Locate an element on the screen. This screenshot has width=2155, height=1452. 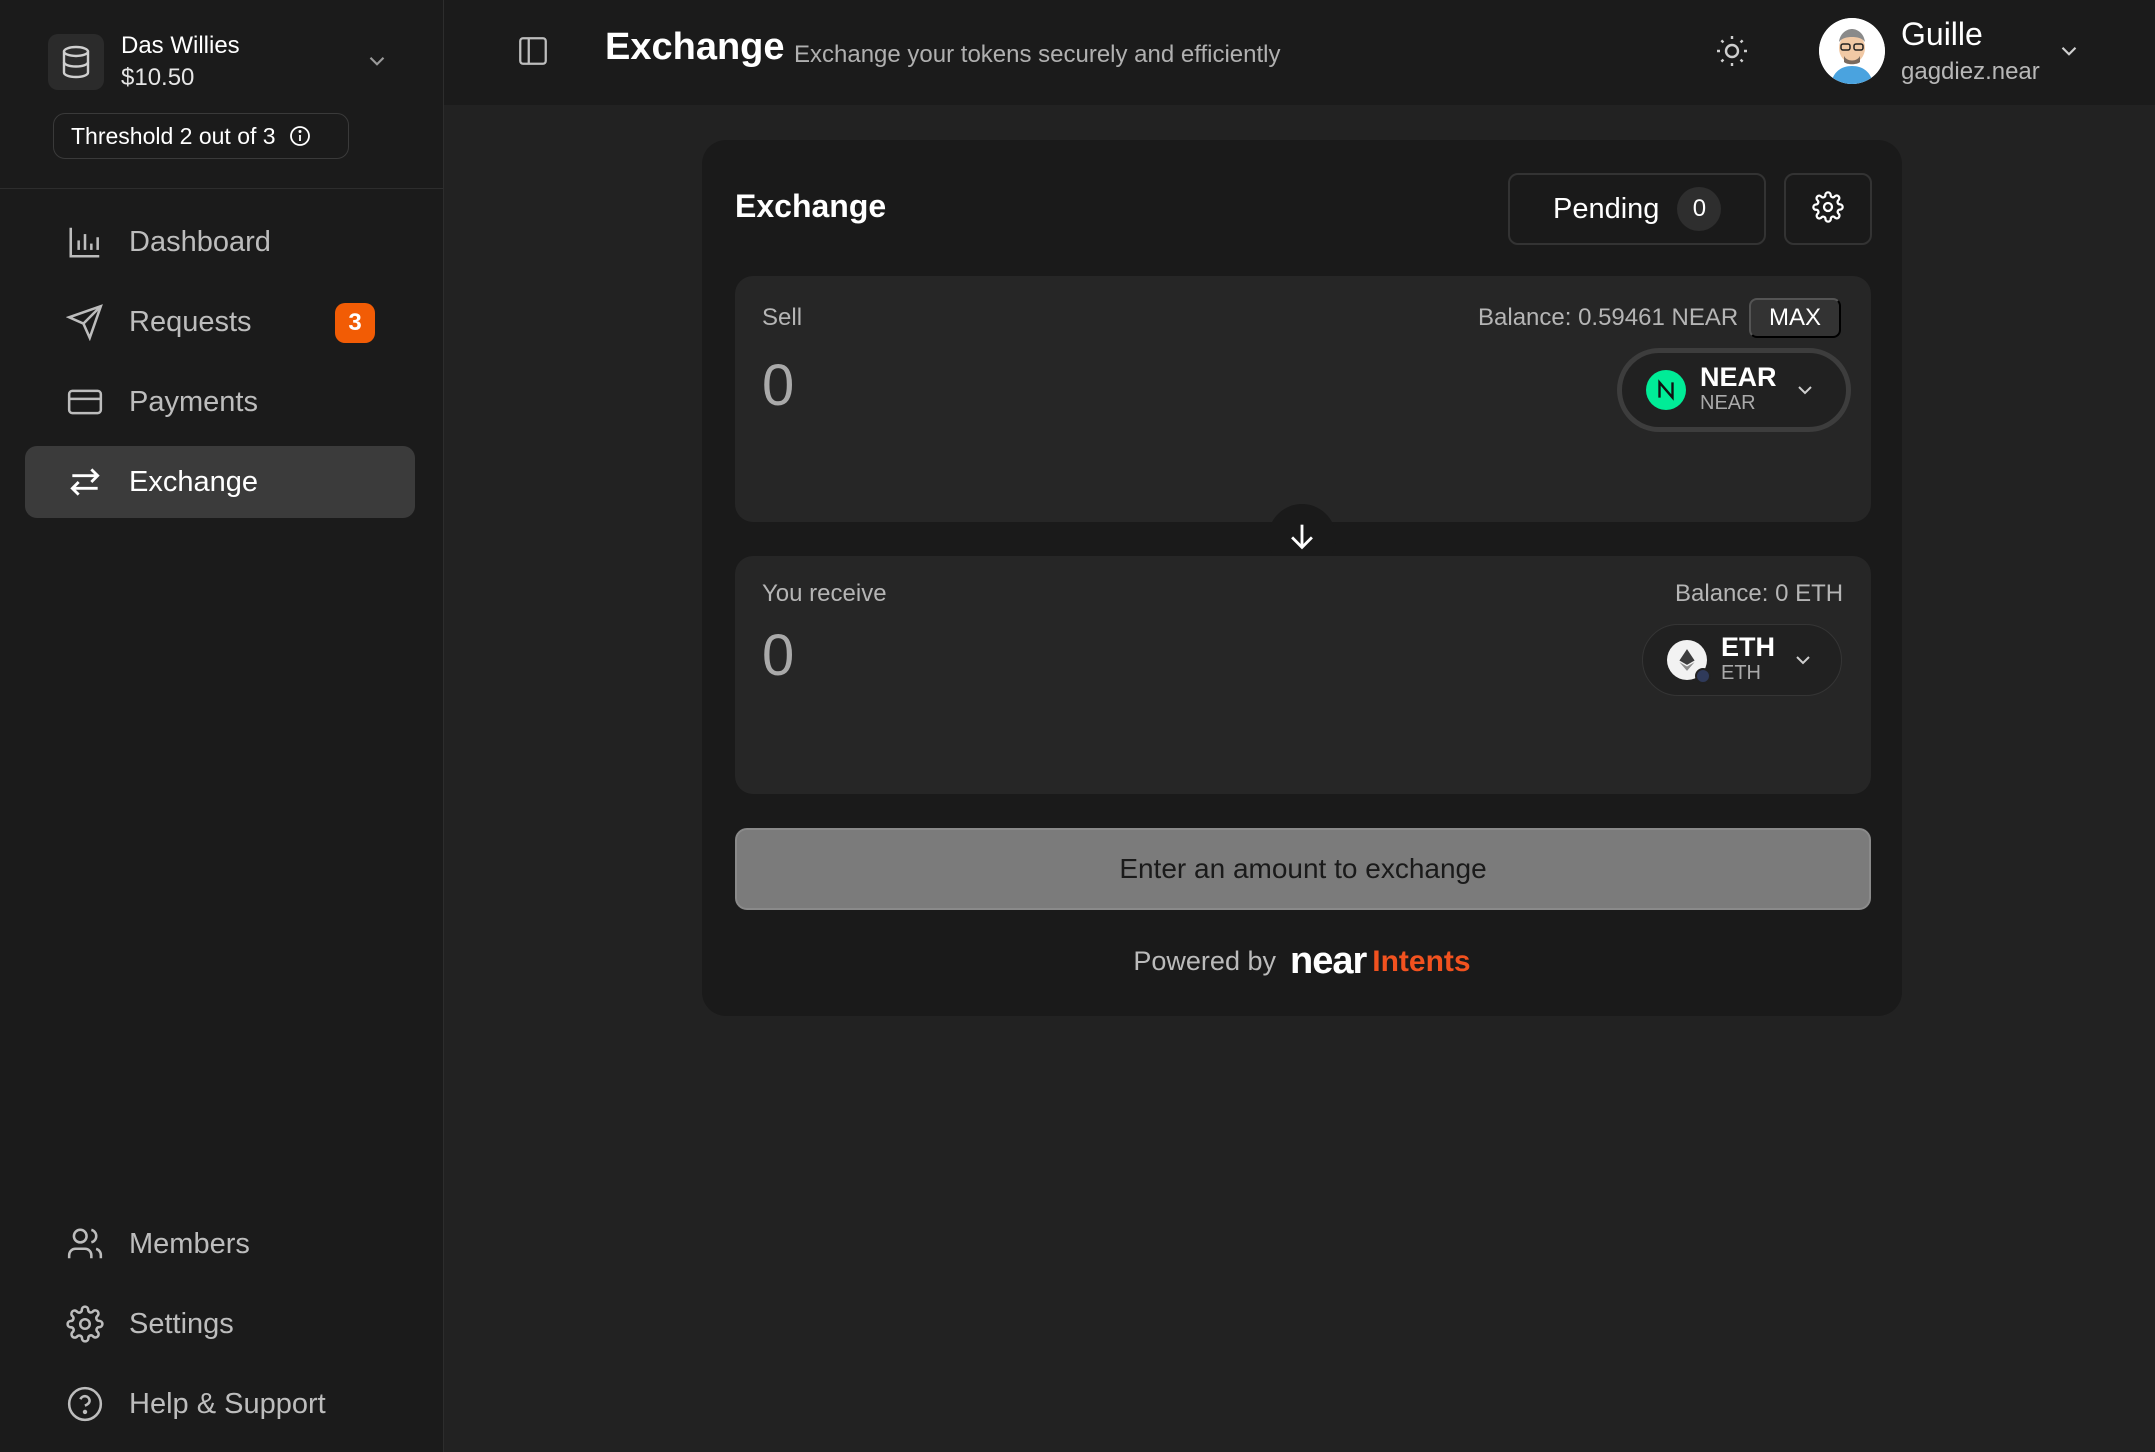
treasury-name: Das Willies is located at coordinates (180, 45).